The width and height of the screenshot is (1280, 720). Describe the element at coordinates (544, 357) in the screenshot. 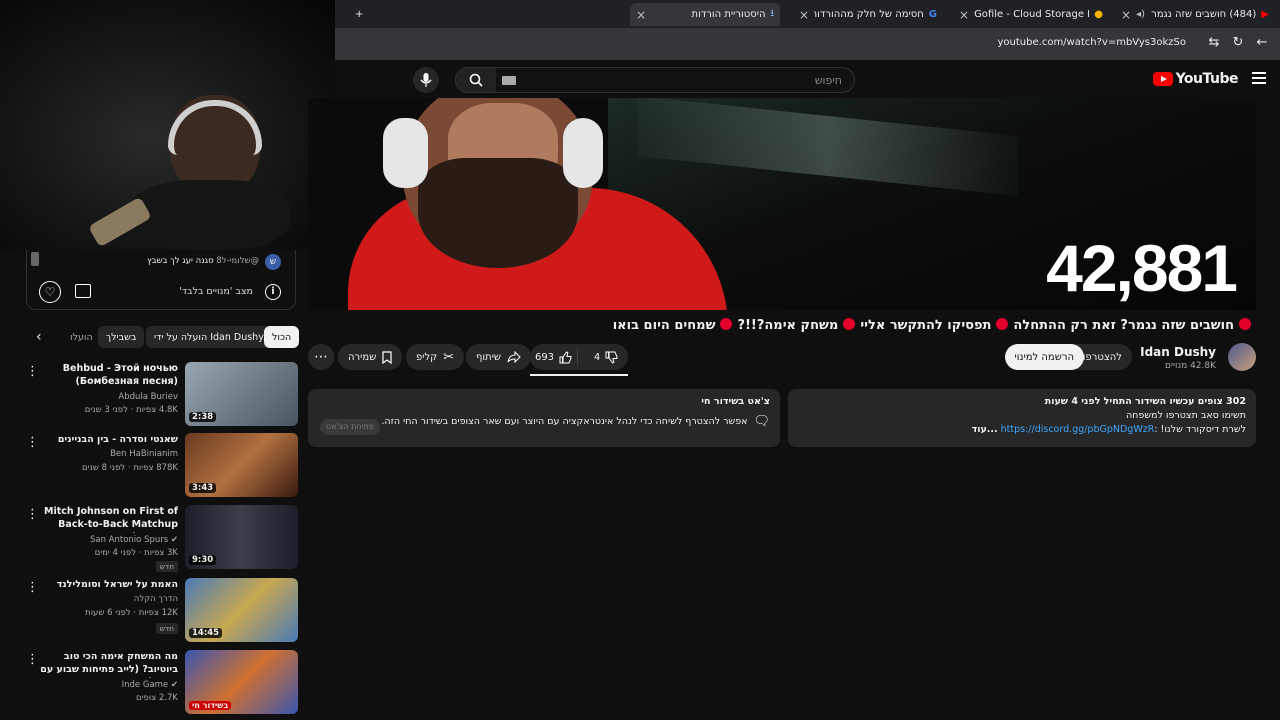

I see `like-count: 693` at that location.